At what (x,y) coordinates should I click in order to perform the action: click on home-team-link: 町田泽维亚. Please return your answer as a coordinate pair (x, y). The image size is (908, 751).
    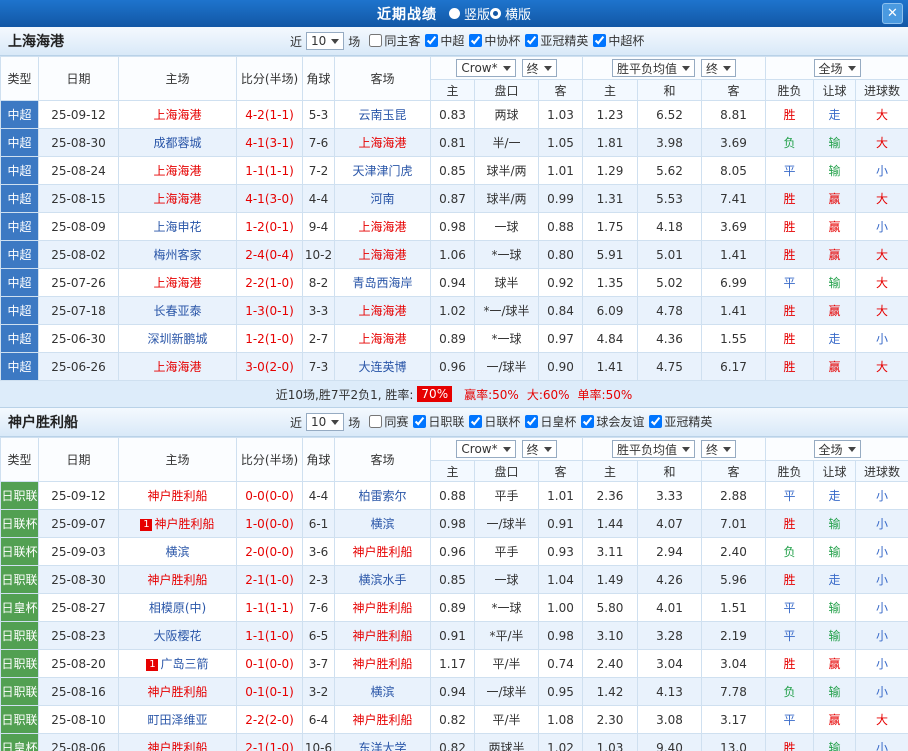
    Looking at the image, I should click on (177, 719).